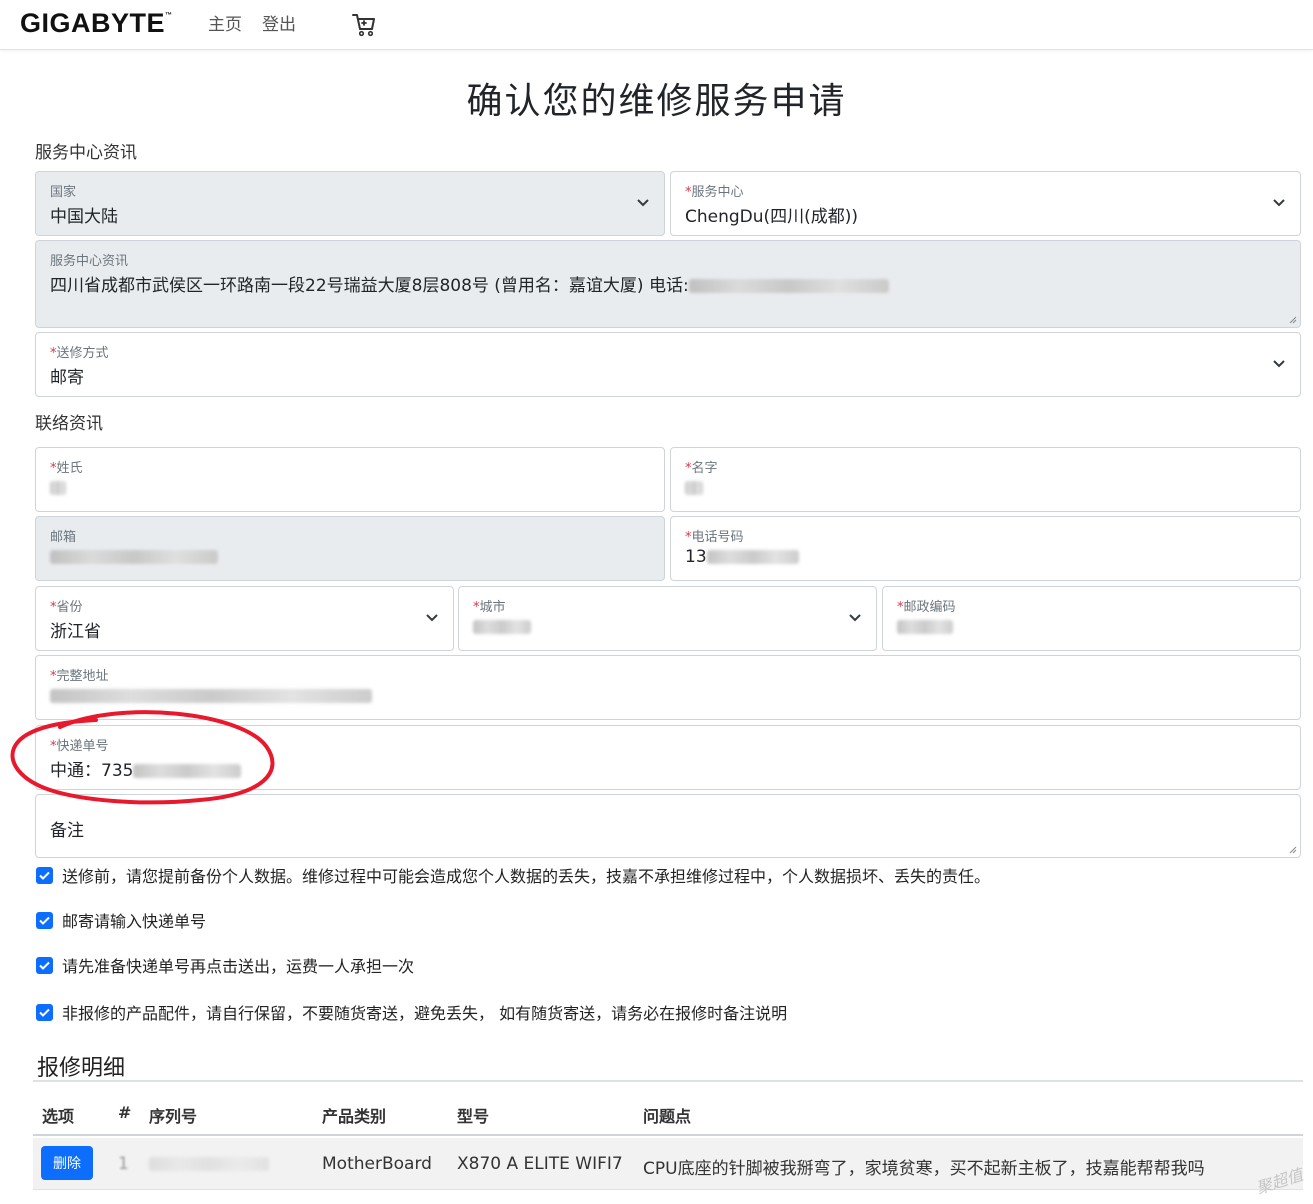  I want to click on redacted-given-name, so click(694, 488).